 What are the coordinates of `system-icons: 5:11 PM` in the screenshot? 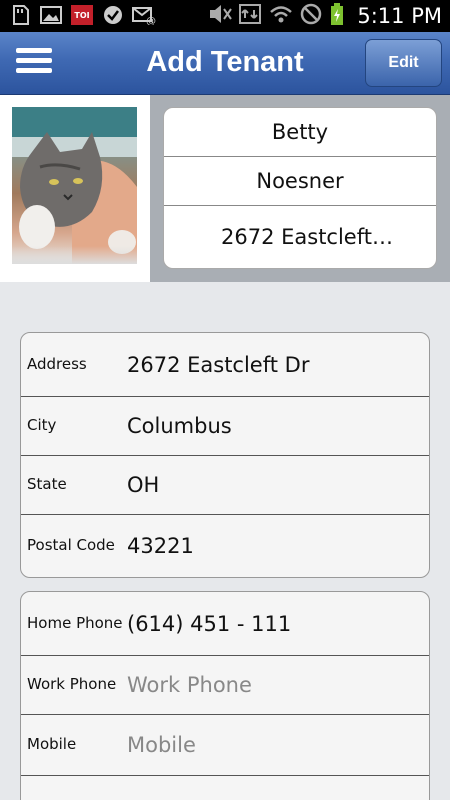 It's located at (324, 16).